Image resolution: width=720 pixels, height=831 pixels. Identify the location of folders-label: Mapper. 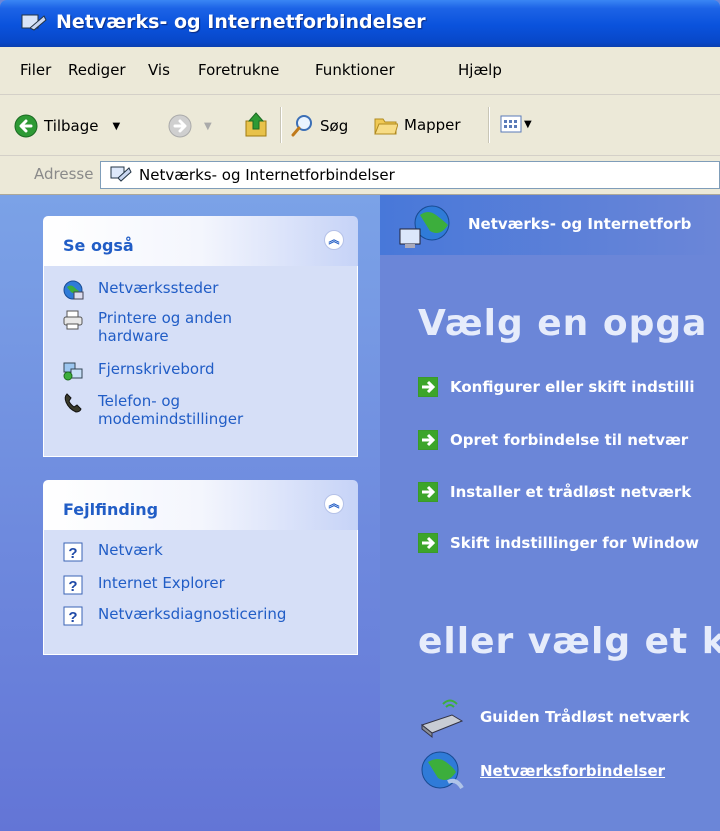
(432, 125).